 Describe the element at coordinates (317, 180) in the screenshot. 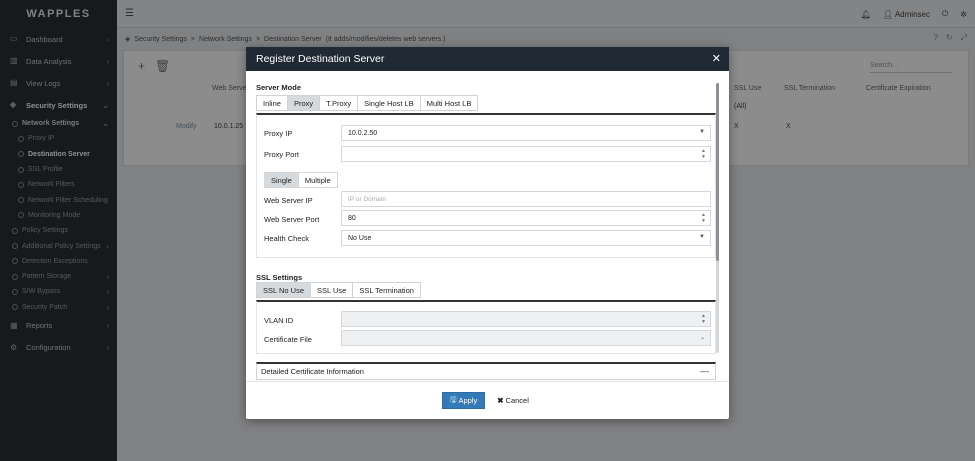

I see `web-server-mode-multiple: Multiple` at that location.